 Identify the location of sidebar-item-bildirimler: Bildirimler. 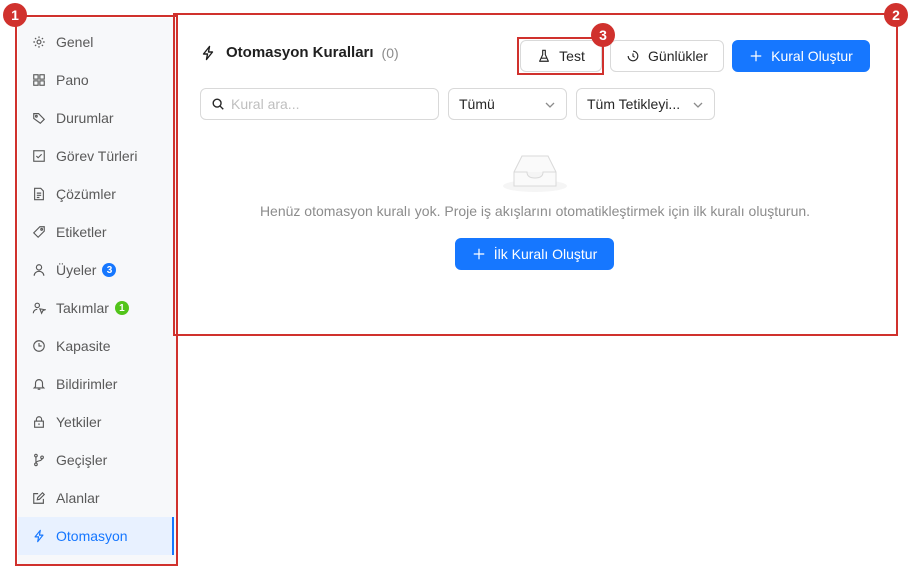
(96, 384).